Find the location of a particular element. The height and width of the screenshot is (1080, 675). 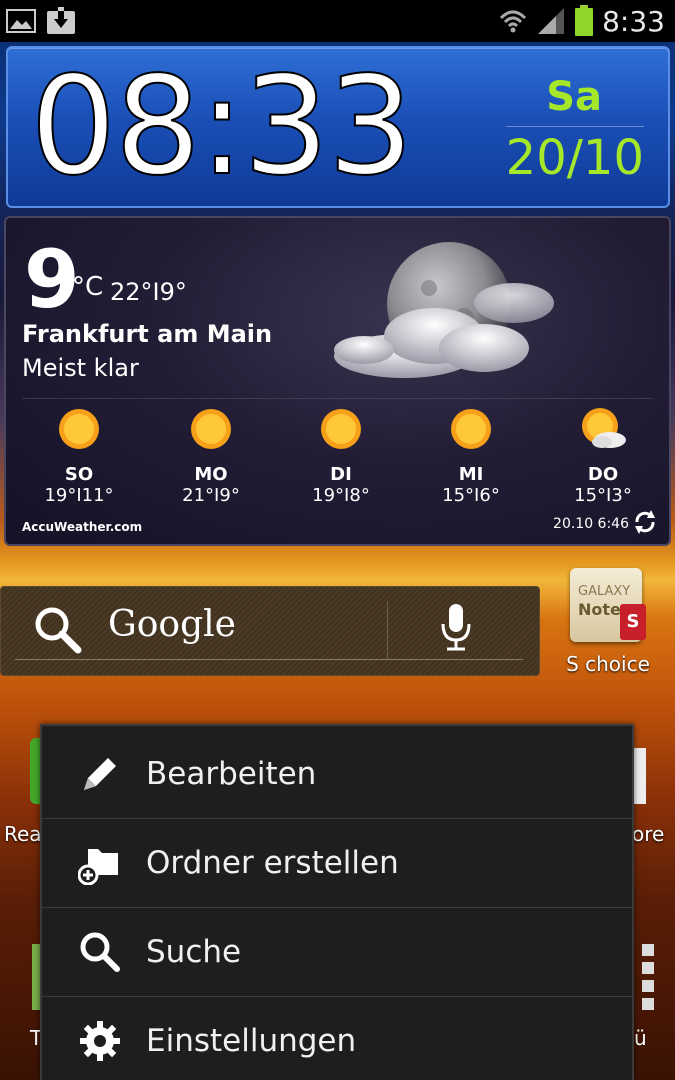

status-time: 8:33 is located at coordinates (633, 21).